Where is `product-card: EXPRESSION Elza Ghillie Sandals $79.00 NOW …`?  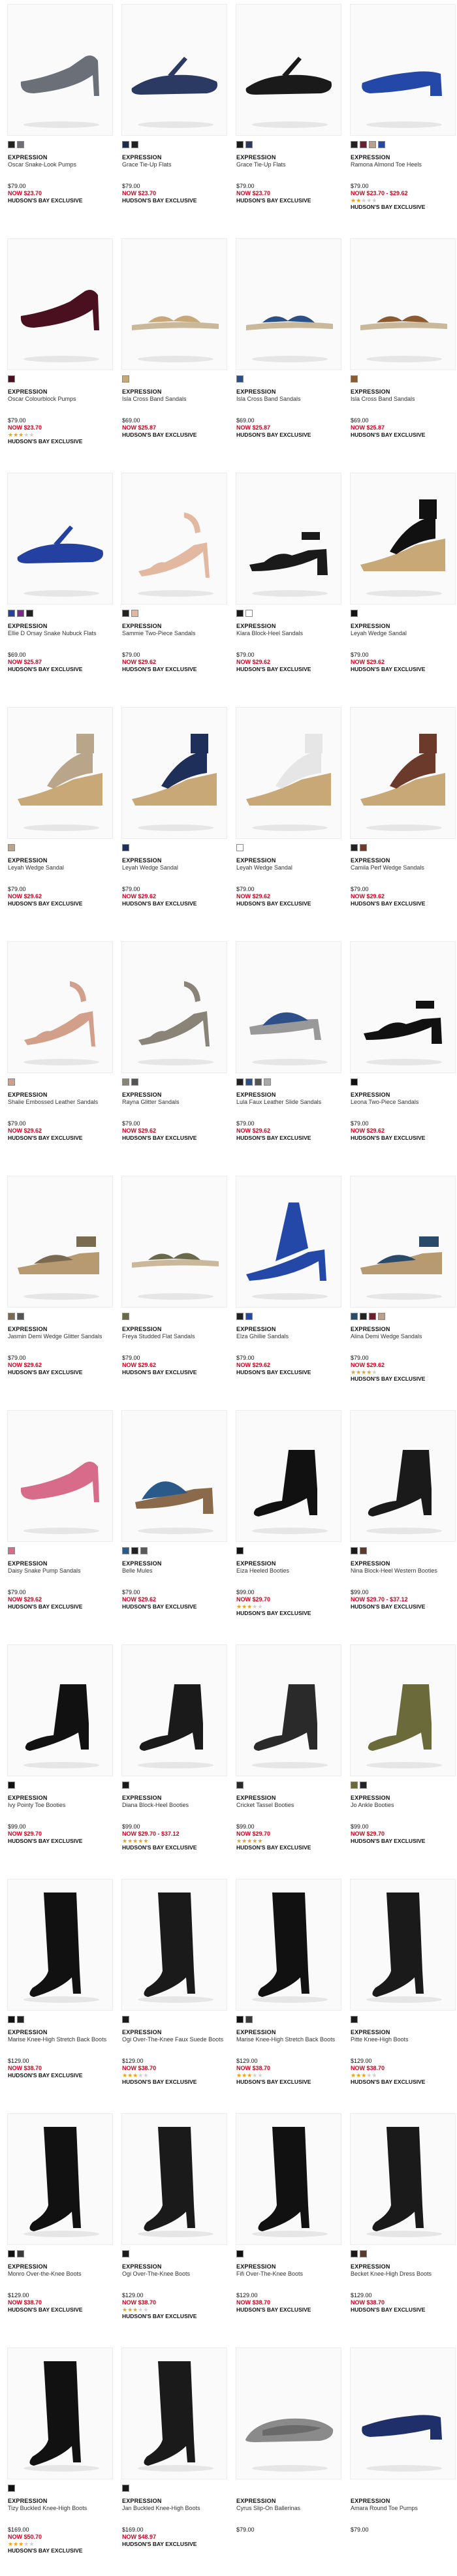 product-card: EXPRESSION Elza Ghillie Sandals $79.00 NOW … is located at coordinates (287, 1290).